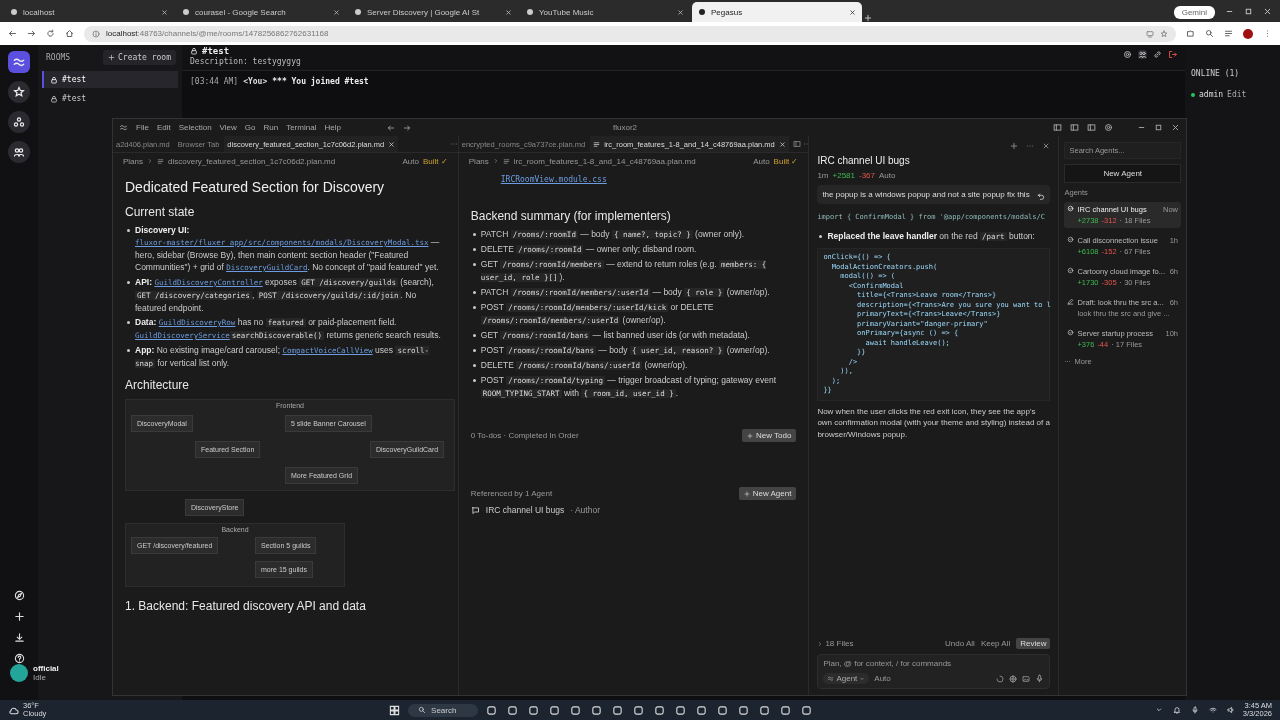  I want to click on globe-icon, so click(1013, 678).